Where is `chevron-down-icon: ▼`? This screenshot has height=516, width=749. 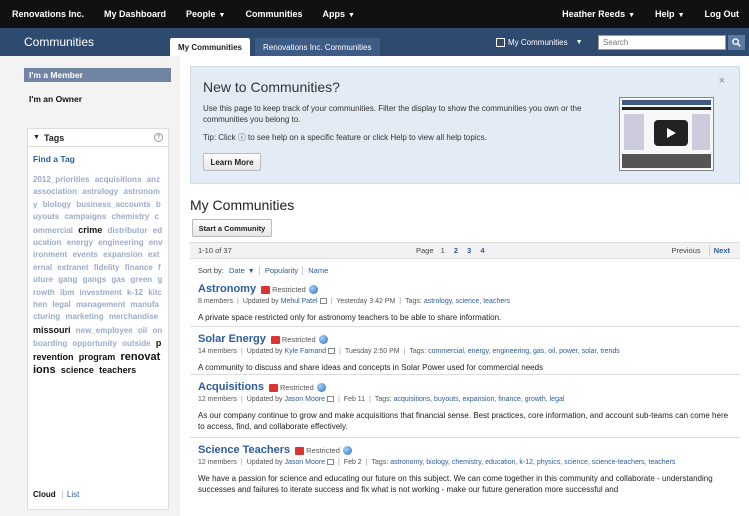
chevron-down-icon: ▼ is located at coordinates (251, 271).